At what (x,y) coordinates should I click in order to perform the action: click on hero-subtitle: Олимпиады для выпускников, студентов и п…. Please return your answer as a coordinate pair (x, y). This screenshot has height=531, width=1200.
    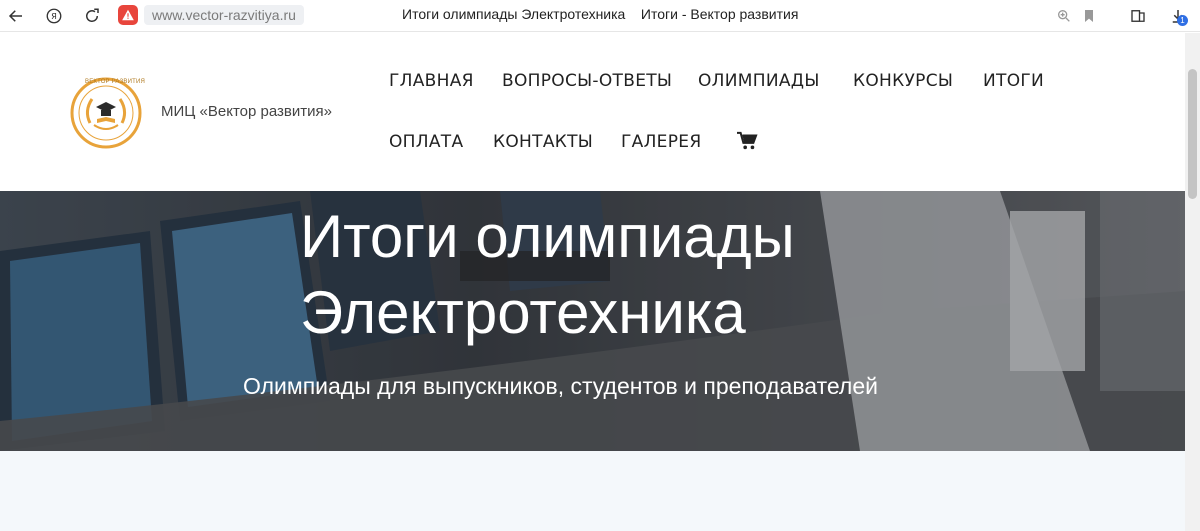
    Looking at the image, I should click on (560, 386).